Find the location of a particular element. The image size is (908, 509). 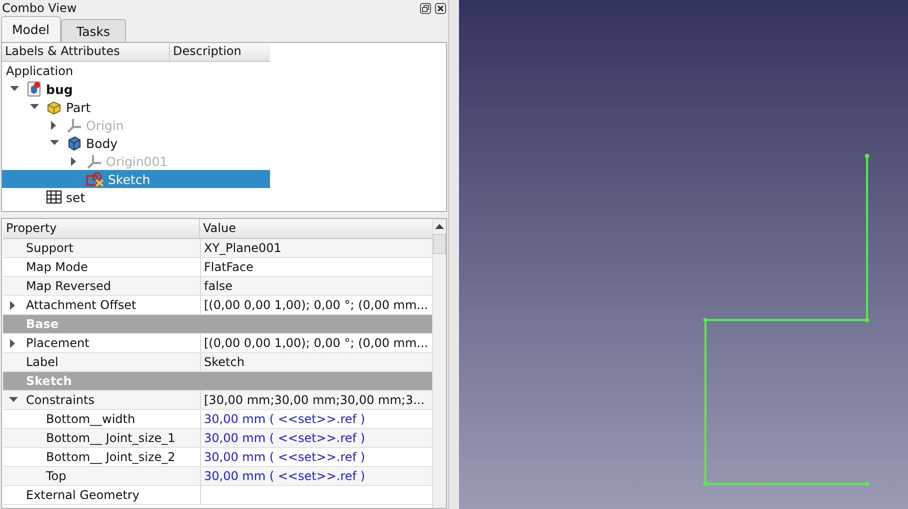

property-name: Attachment Offset is located at coordinates (112, 305).